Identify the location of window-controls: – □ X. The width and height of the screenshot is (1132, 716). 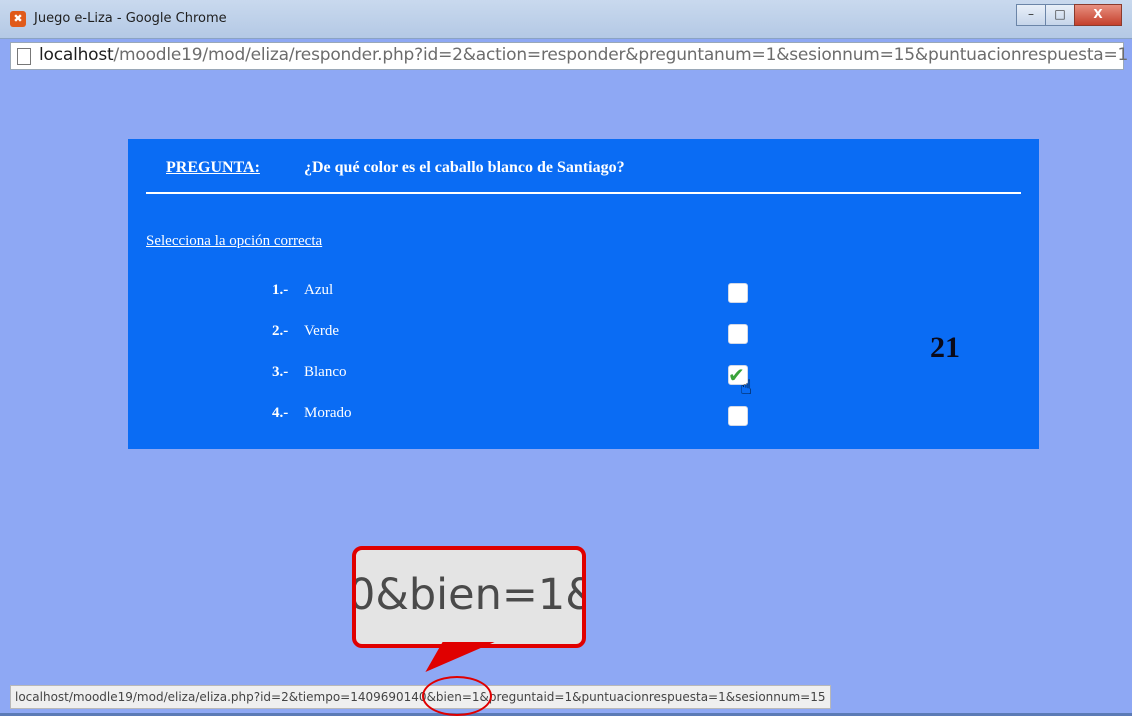
(1069, 15).